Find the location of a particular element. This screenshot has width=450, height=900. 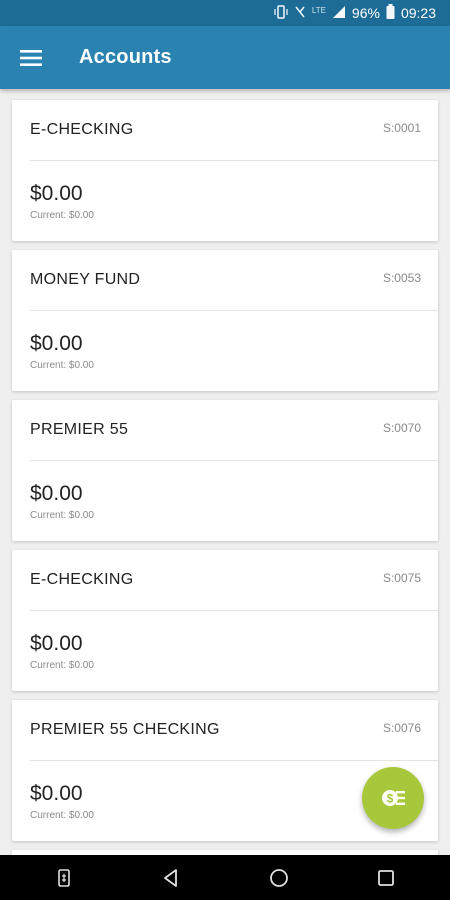

battery-percent: 96% is located at coordinates (365, 13).